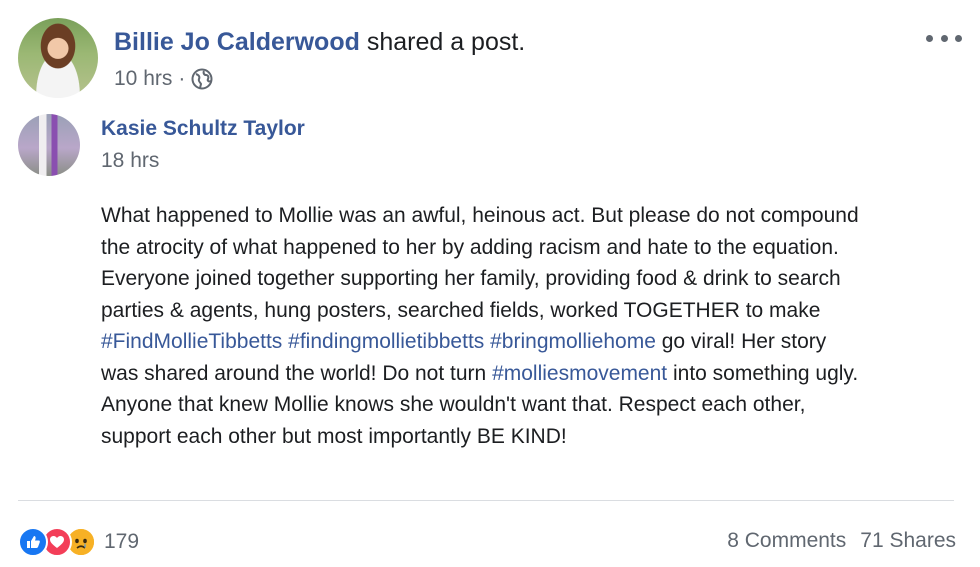 The width and height of the screenshot is (980, 567). What do you see at coordinates (573, 341) in the screenshot?
I see `hashtag-link: #bringmolliehome` at bounding box center [573, 341].